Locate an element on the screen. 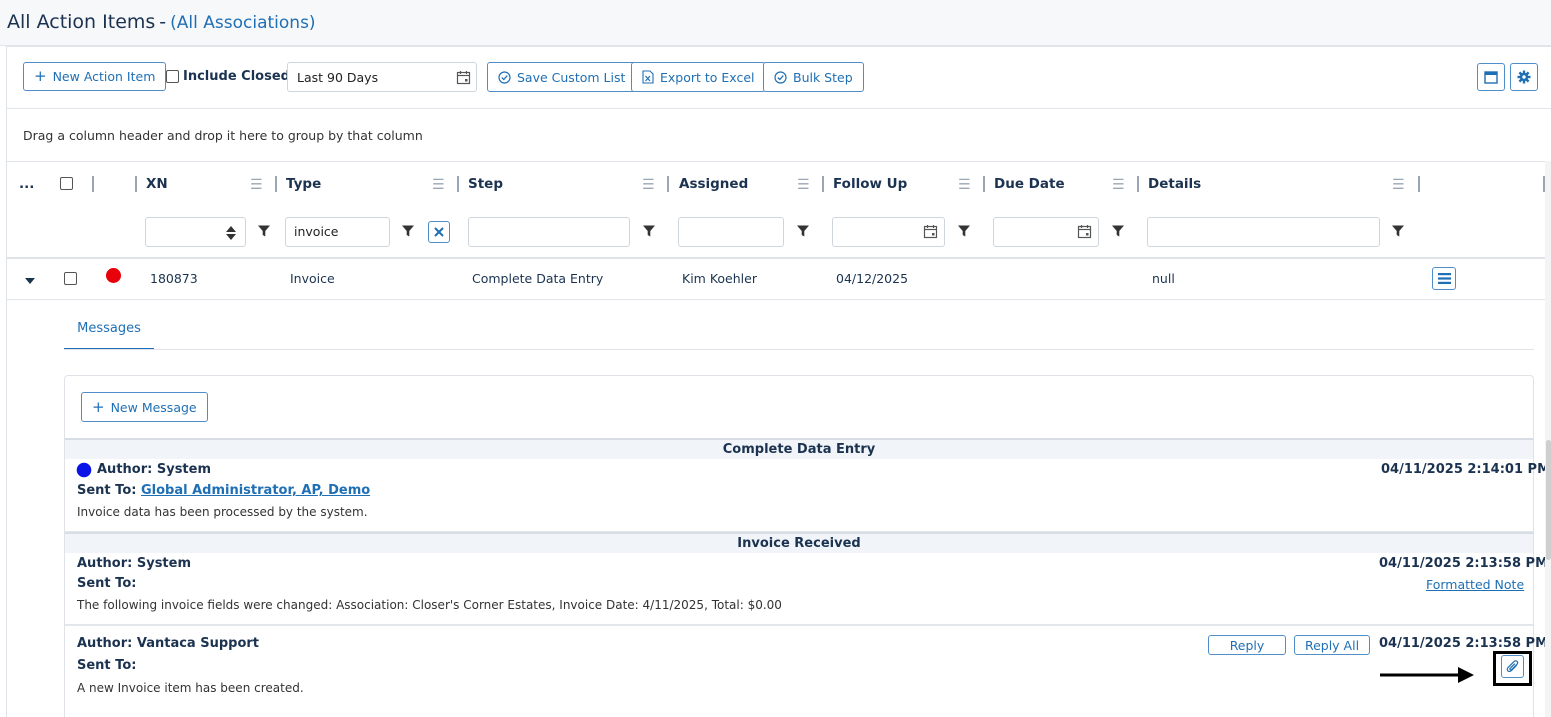 Image resolution: width=1551 pixels, height=717 pixels. settings-button is located at coordinates (1524, 77).